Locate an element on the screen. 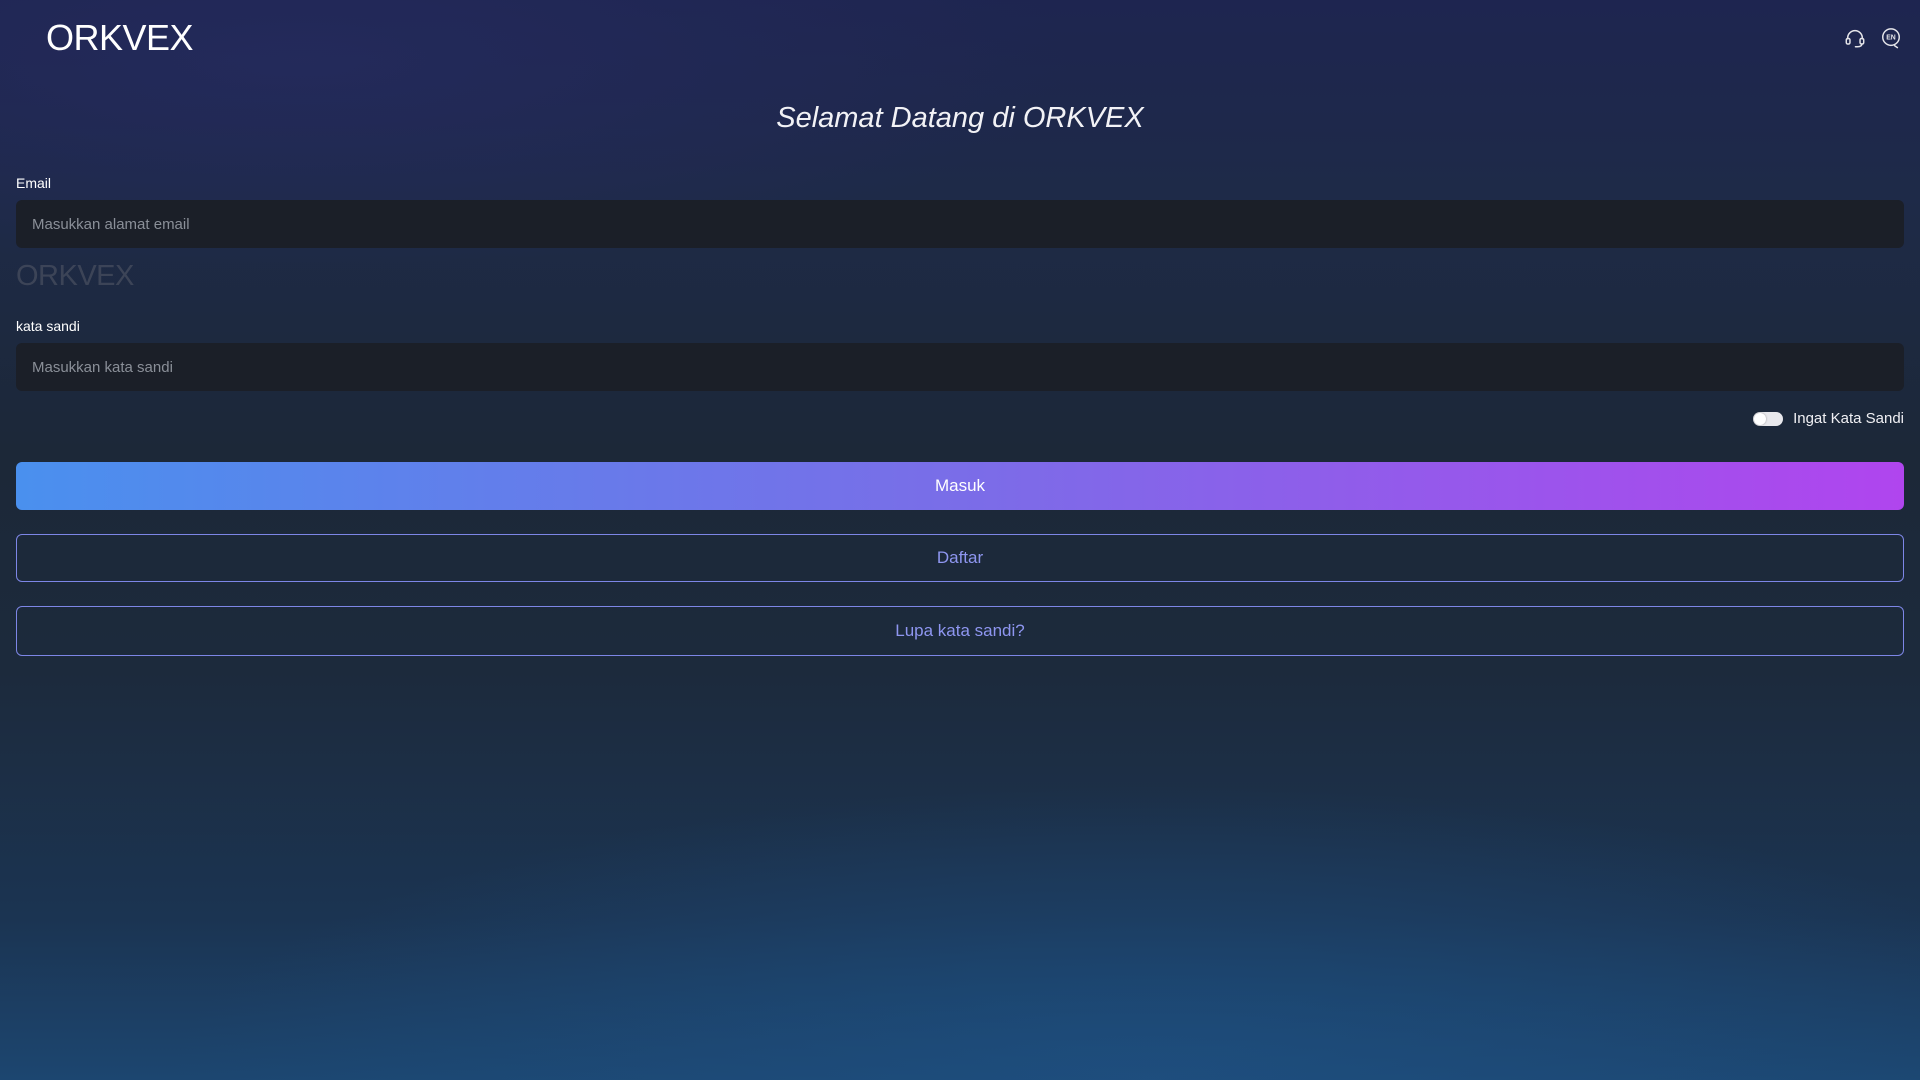  password-field is located at coordinates (960, 367).